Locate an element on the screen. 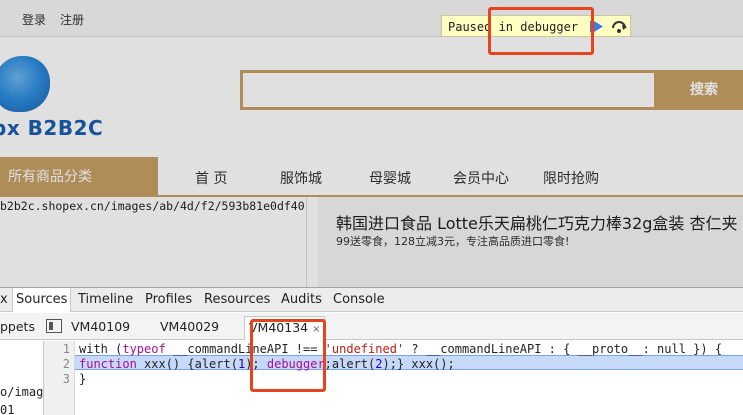  line-number: 2 is located at coordinates (66, 364).